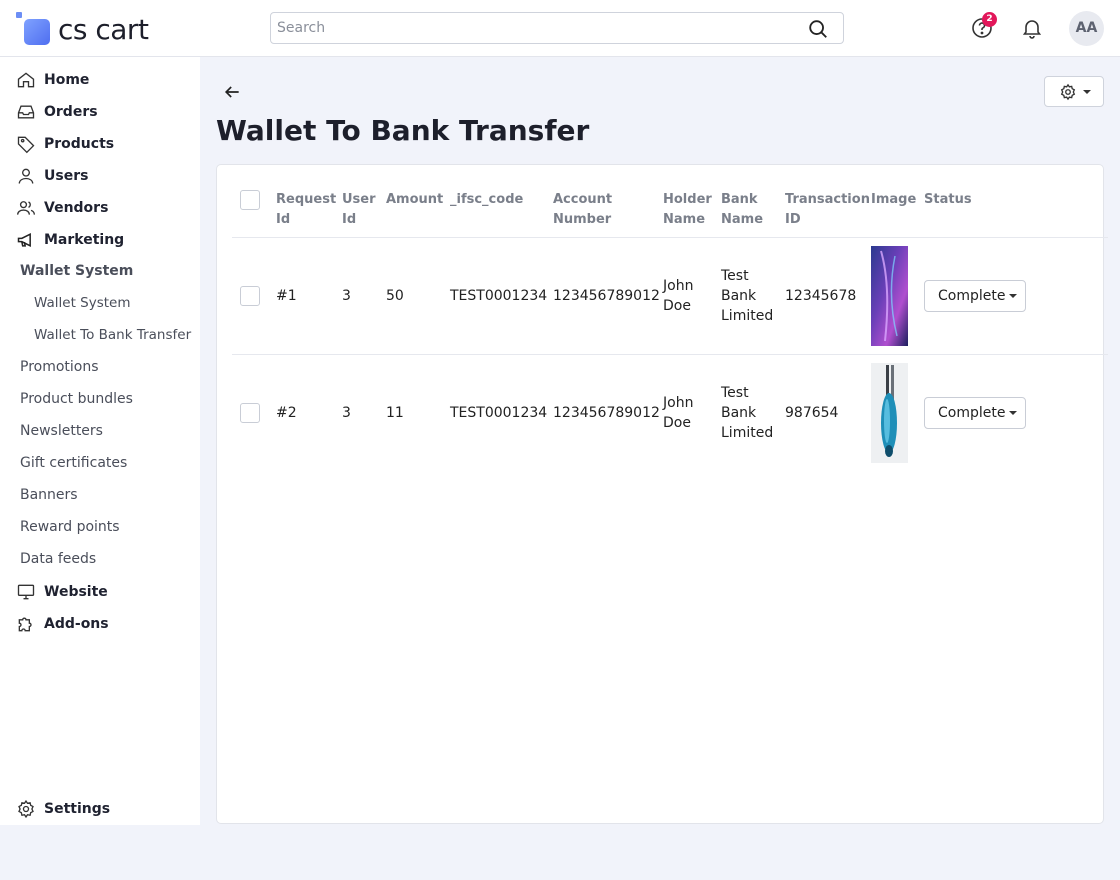 This screenshot has height=880, width=1120. I want to click on help-badge: 2, so click(989, 19).